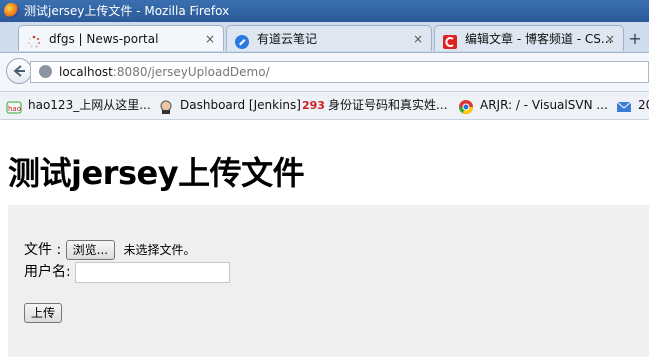 Image resolution: width=649 pixels, height=357 pixels. I want to click on tab-csdn-edit-article: 编辑文章 - 博客频道 - CS... ×, so click(529, 38).